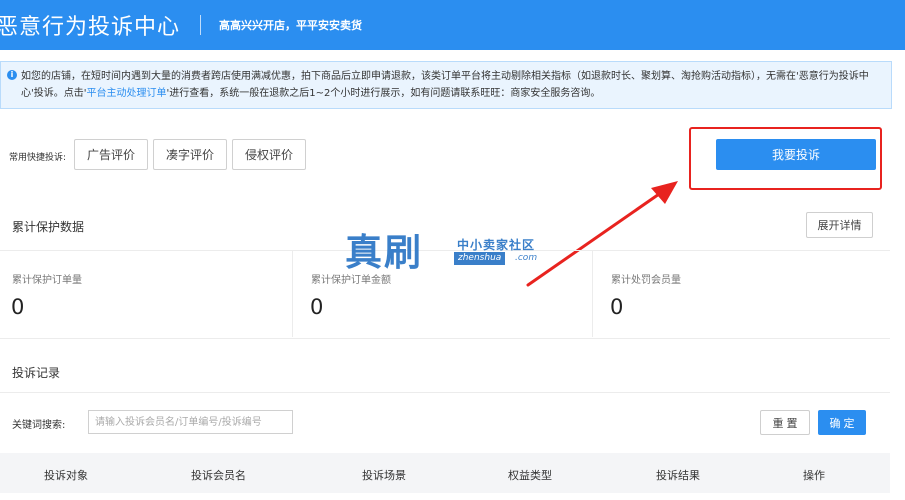 This screenshot has height=500, width=905. Describe the element at coordinates (530, 475) in the screenshot. I see `column-header-rights-type: 权益类型` at that location.